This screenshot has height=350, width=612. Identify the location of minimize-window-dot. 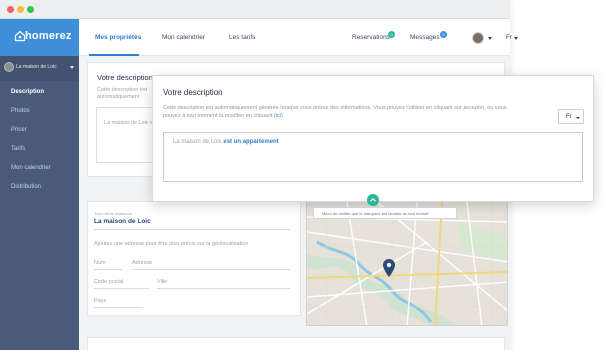
(20, 9).